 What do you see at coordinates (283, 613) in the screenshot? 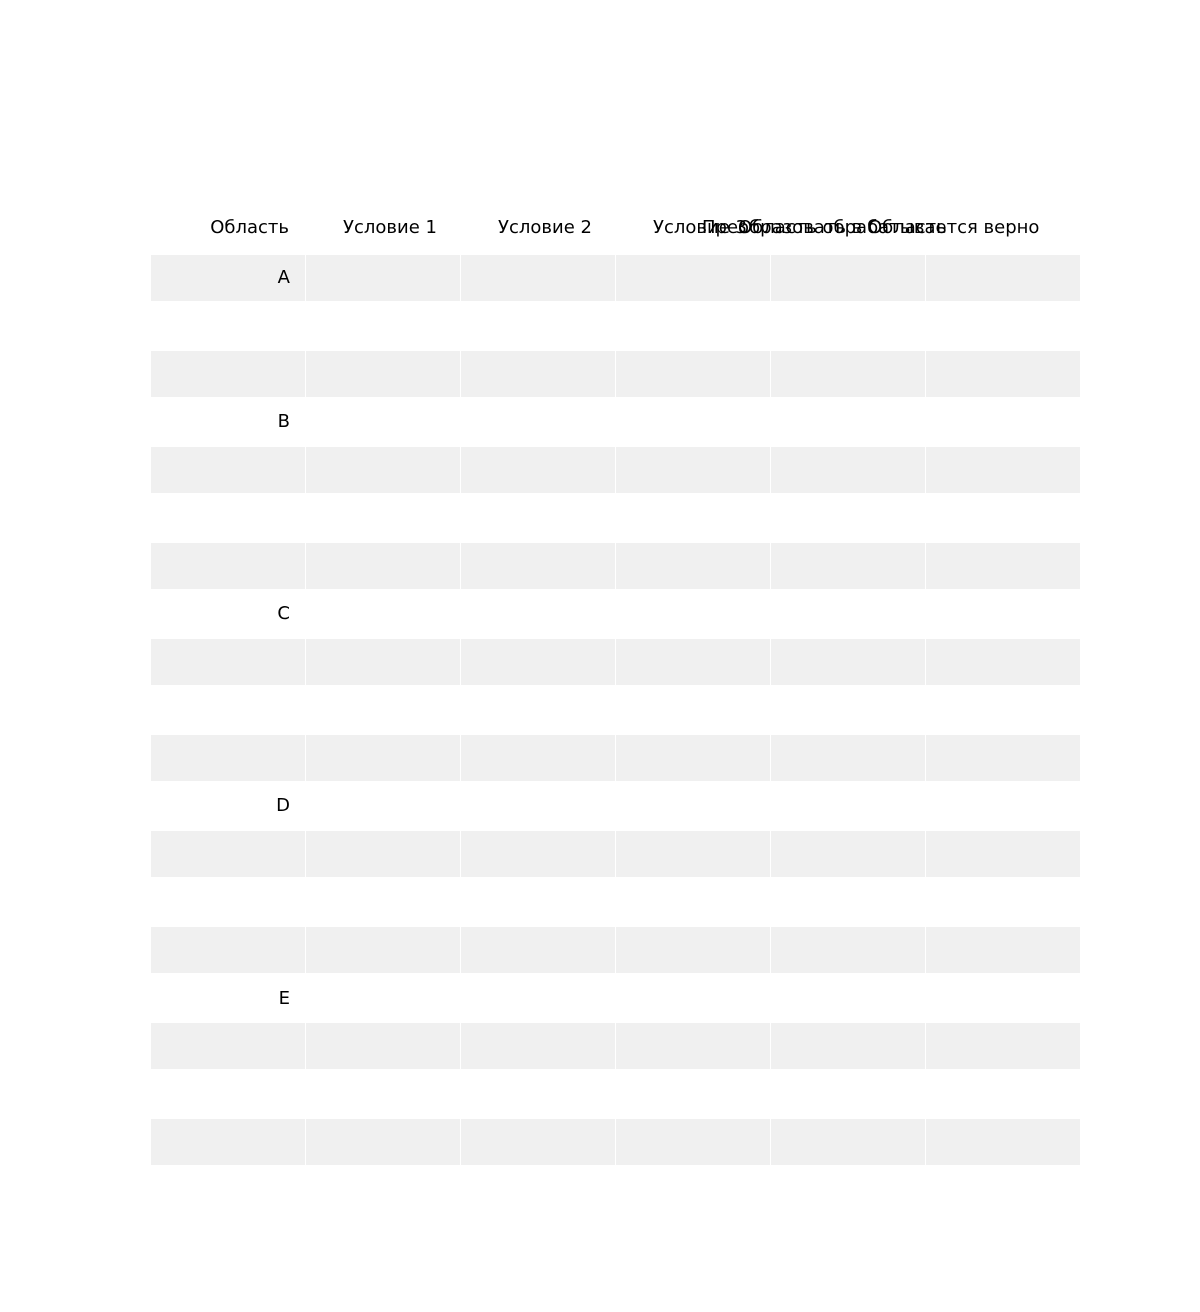
I see `area-label-c: C` at bounding box center [283, 613].